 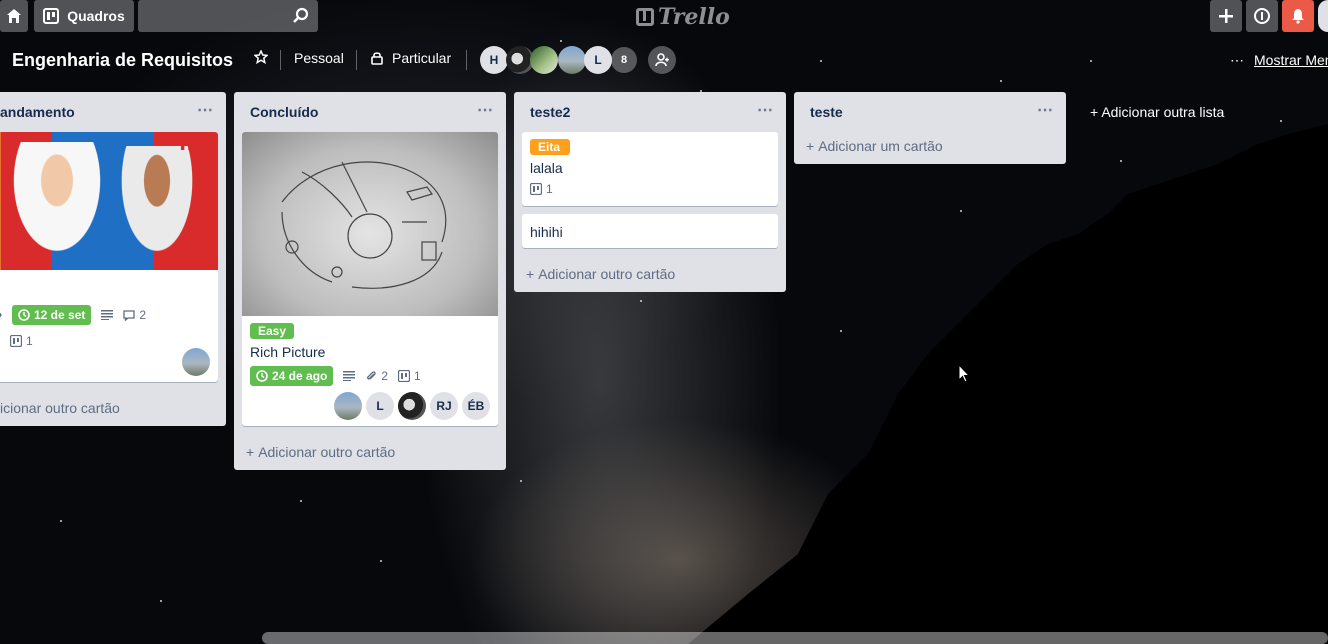 I want to click on info-button, so click(x=1262, y=16).